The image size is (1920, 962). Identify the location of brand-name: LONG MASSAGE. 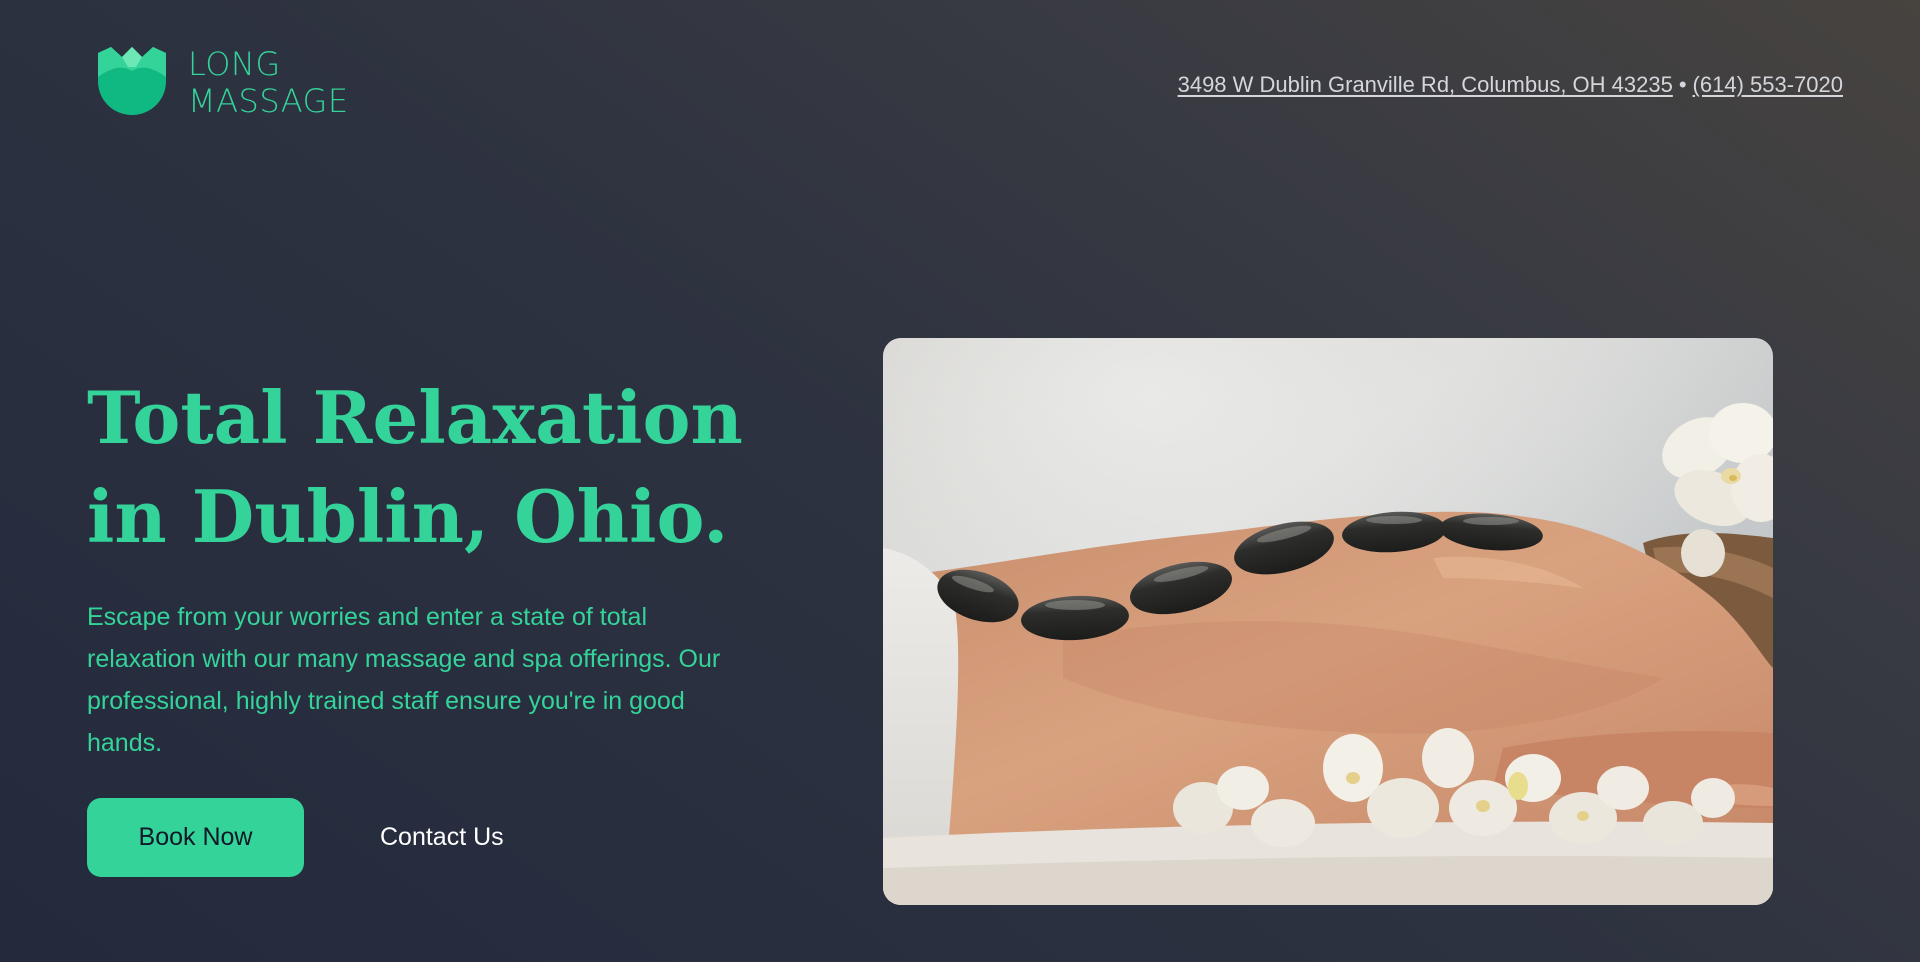
(268, 83).